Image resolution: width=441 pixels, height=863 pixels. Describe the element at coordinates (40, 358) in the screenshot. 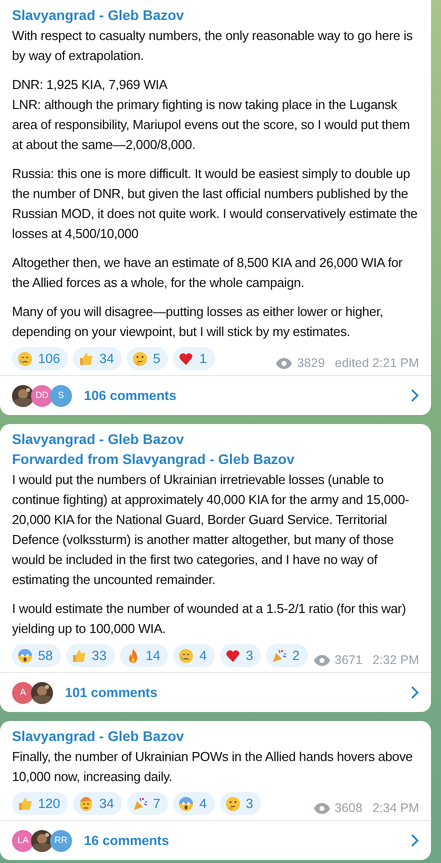

I see `reaction-button: 106` at that location.